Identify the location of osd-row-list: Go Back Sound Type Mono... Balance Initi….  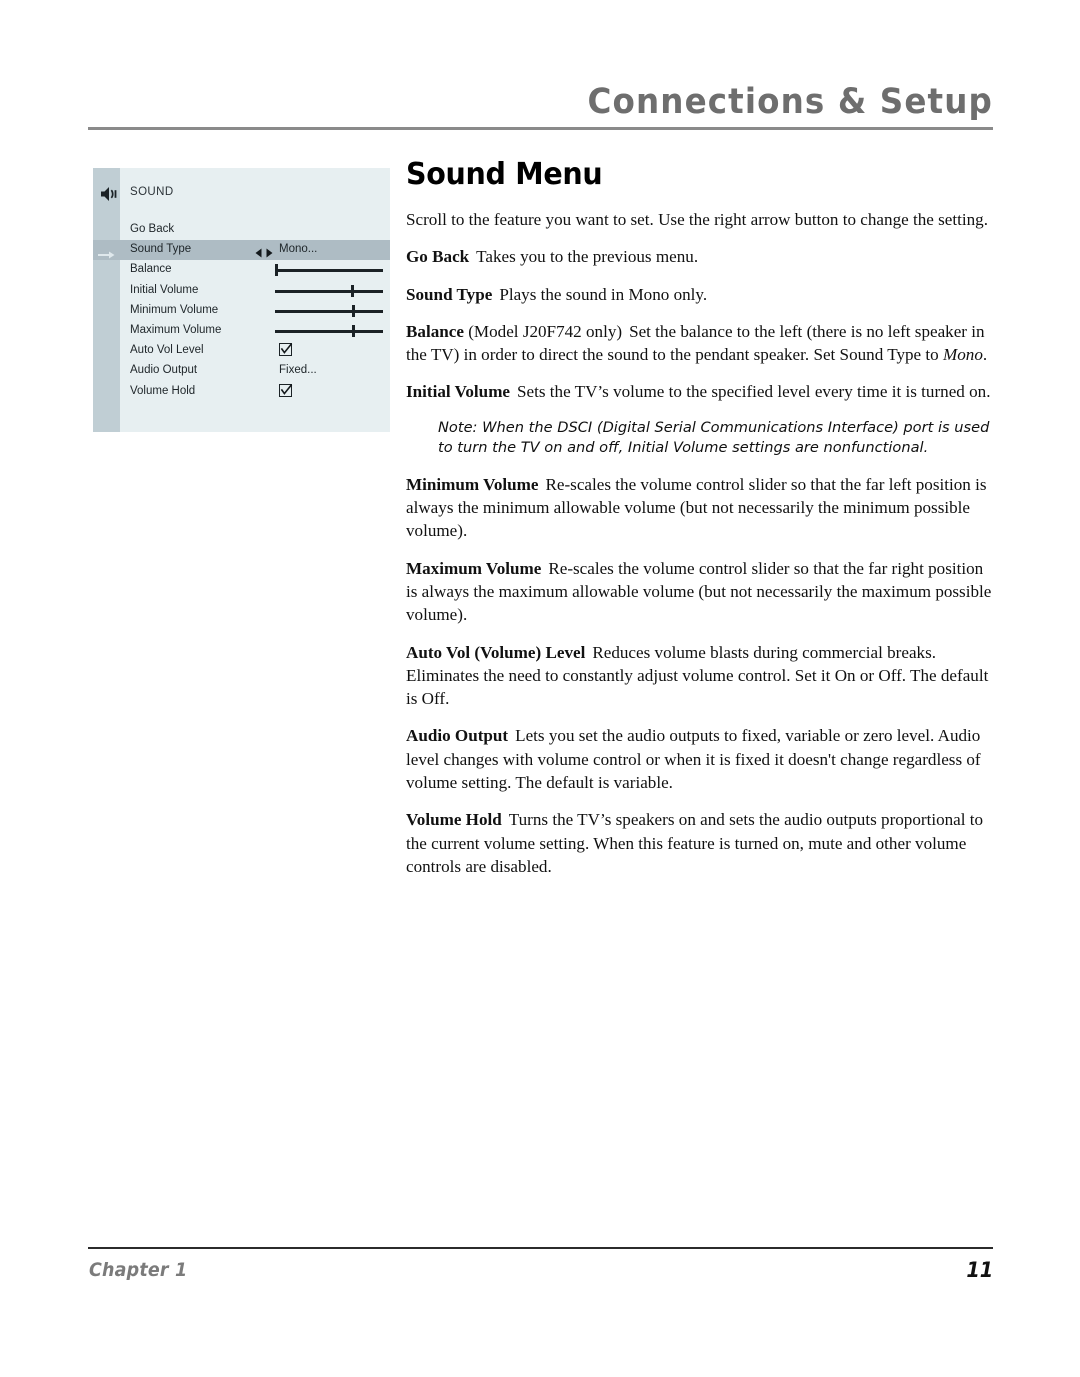
(241, 311).